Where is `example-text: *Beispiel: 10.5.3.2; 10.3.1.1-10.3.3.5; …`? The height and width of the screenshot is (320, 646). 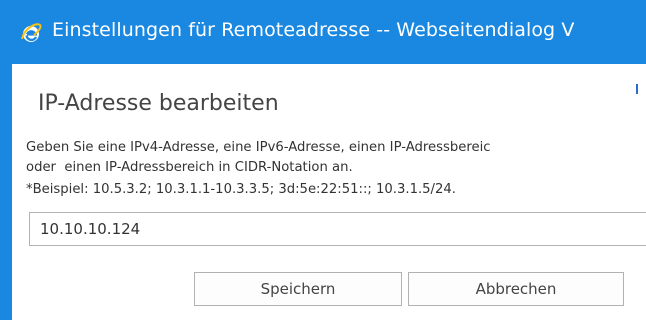
example-text: *Beispiel: 10.5.3.2; 10.3.1.1-10.3.3.5; … is located at coordinates (241, 189).